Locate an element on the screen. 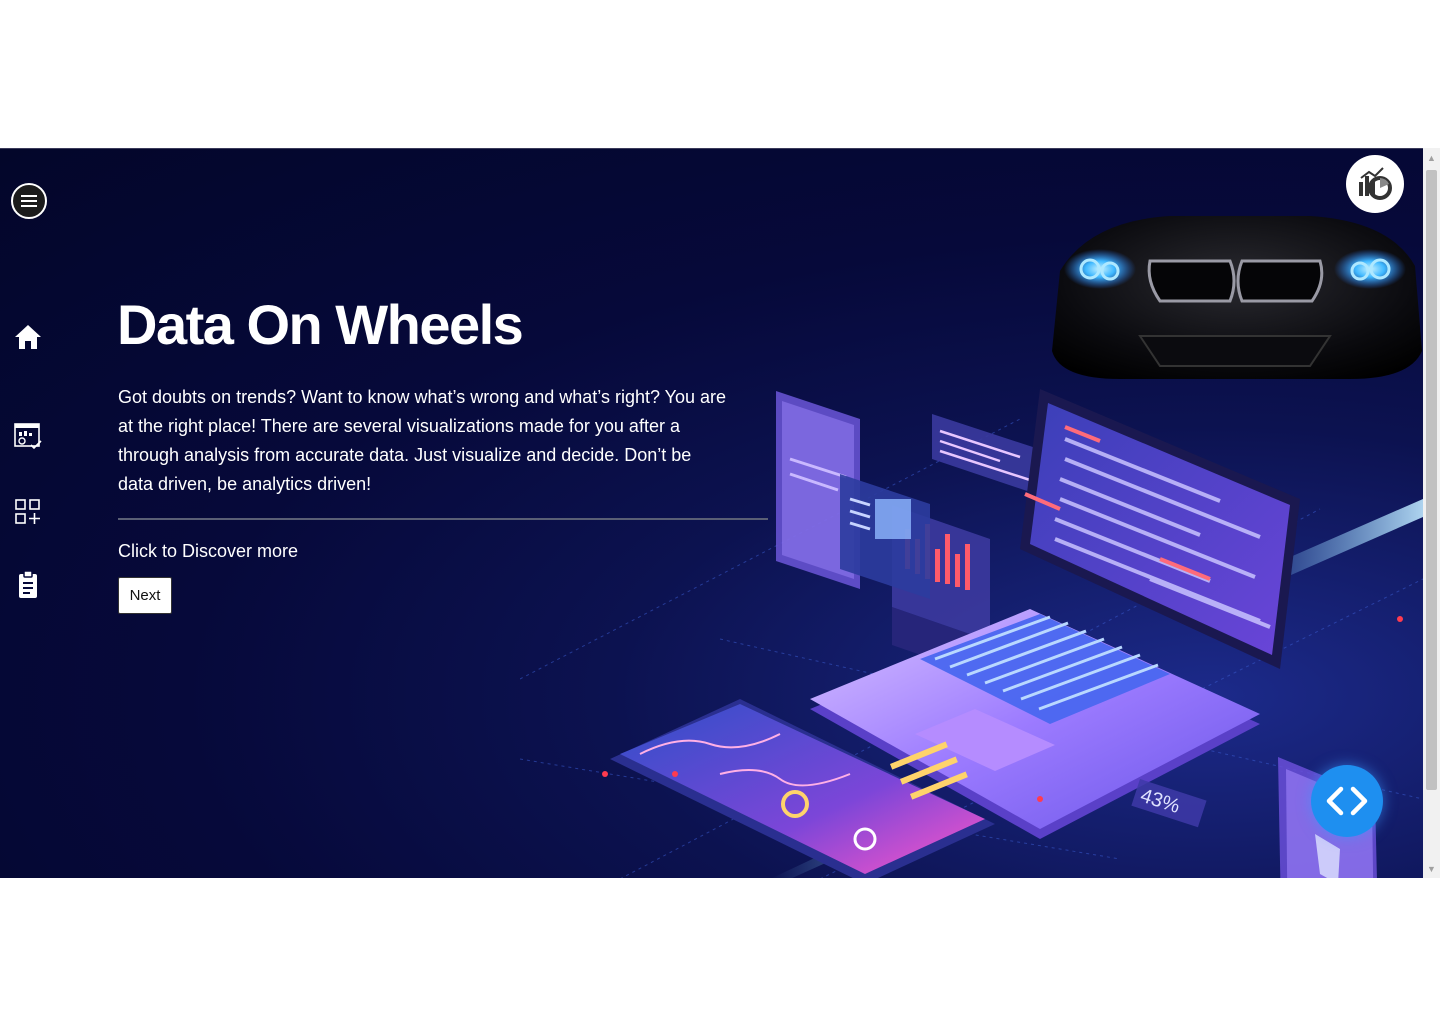 The height and width of the screenshot is (1024, 1440). page-title: Data On Wheels is located at coordinates (320, 324).